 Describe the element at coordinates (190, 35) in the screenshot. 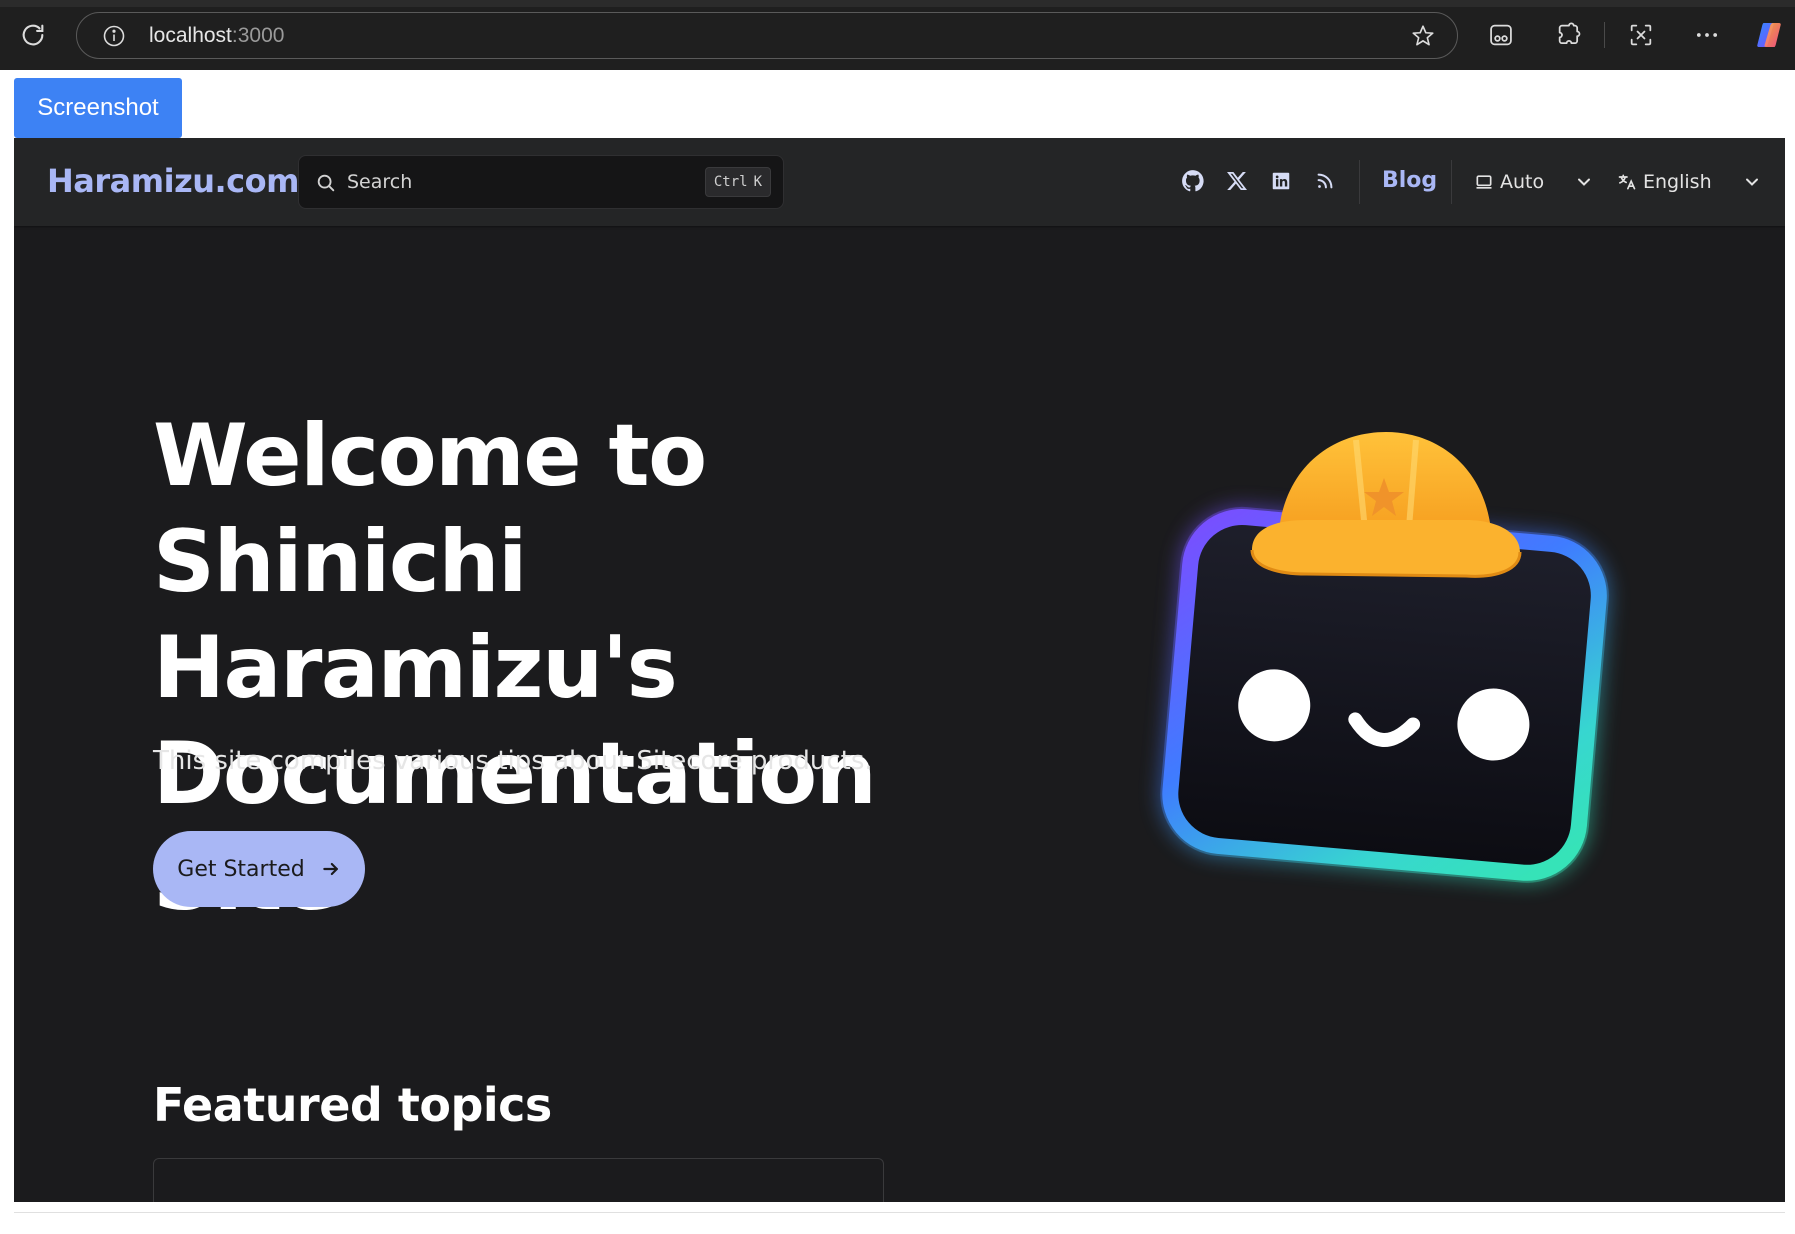

I see `url-host: localhost` at that location.